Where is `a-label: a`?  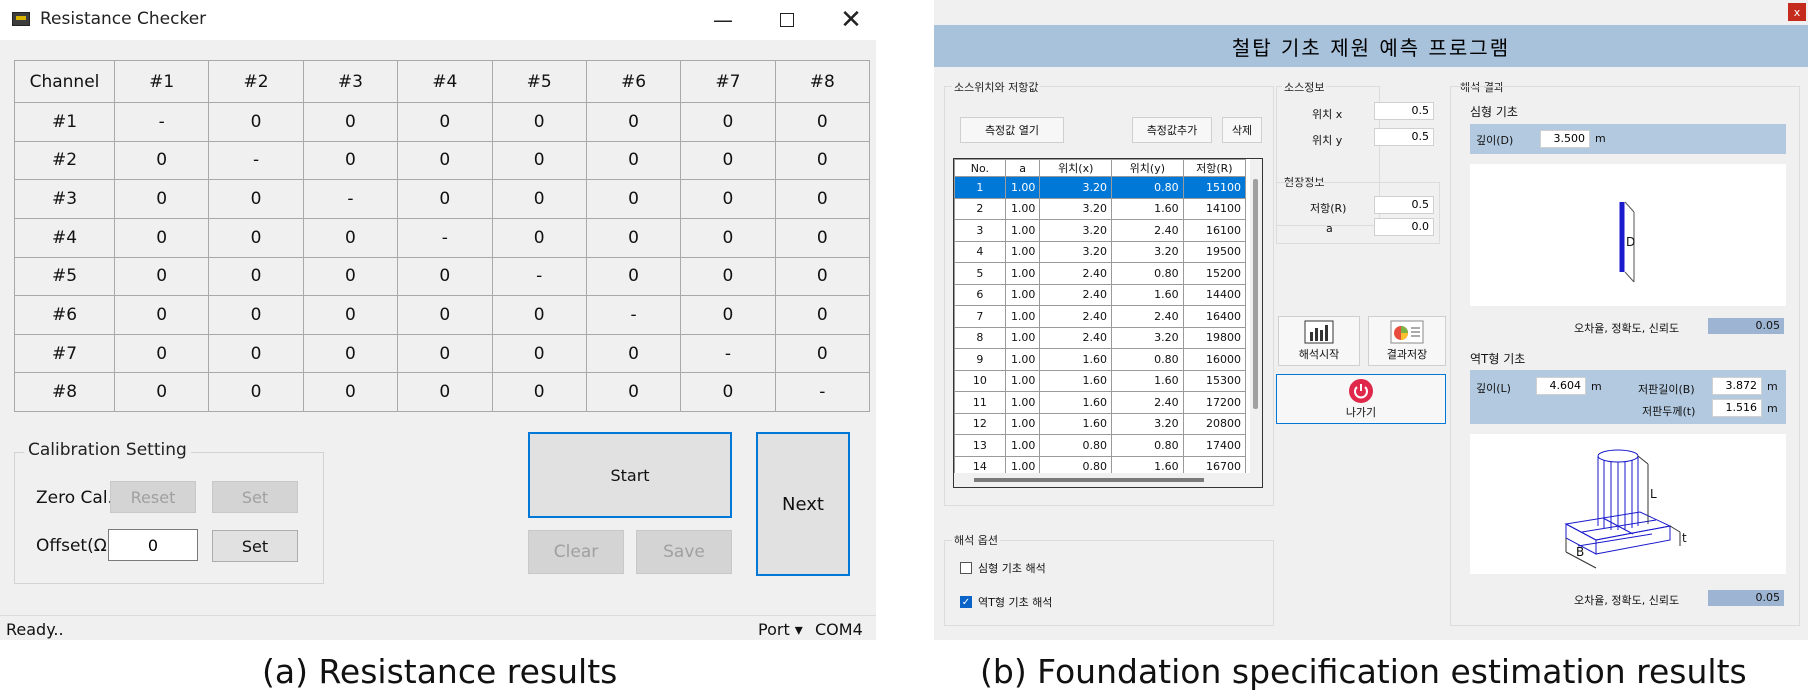
a-label: a is located at coordinates (1329, 228).